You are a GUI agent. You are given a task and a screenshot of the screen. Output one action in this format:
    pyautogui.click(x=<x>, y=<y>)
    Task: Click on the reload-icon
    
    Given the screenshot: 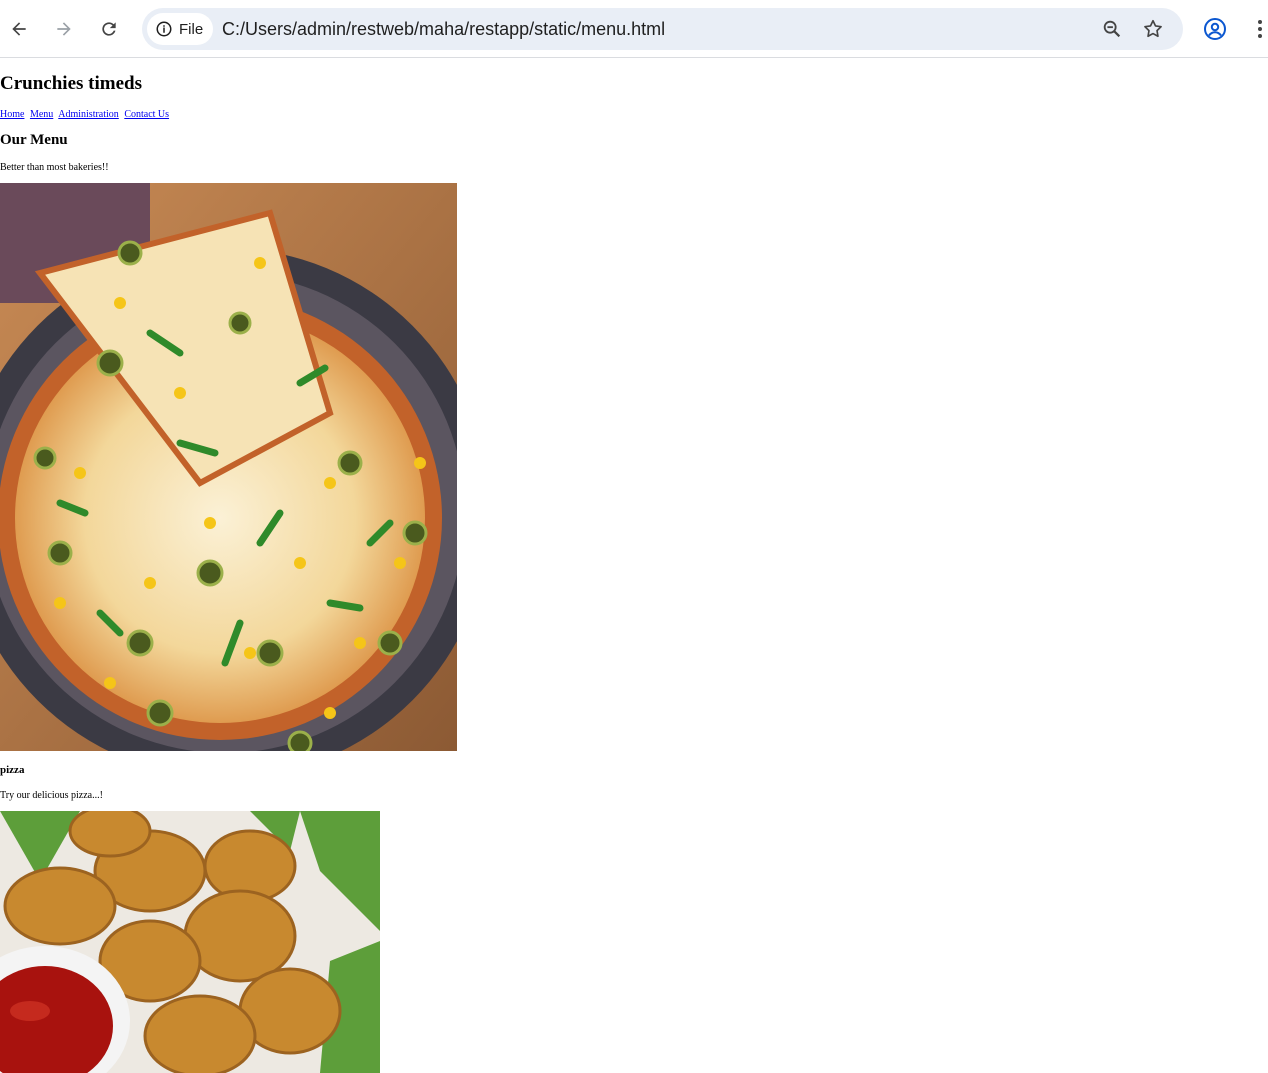 What is the action you would take?
    pyautogui.click(x=109, y=29)
    